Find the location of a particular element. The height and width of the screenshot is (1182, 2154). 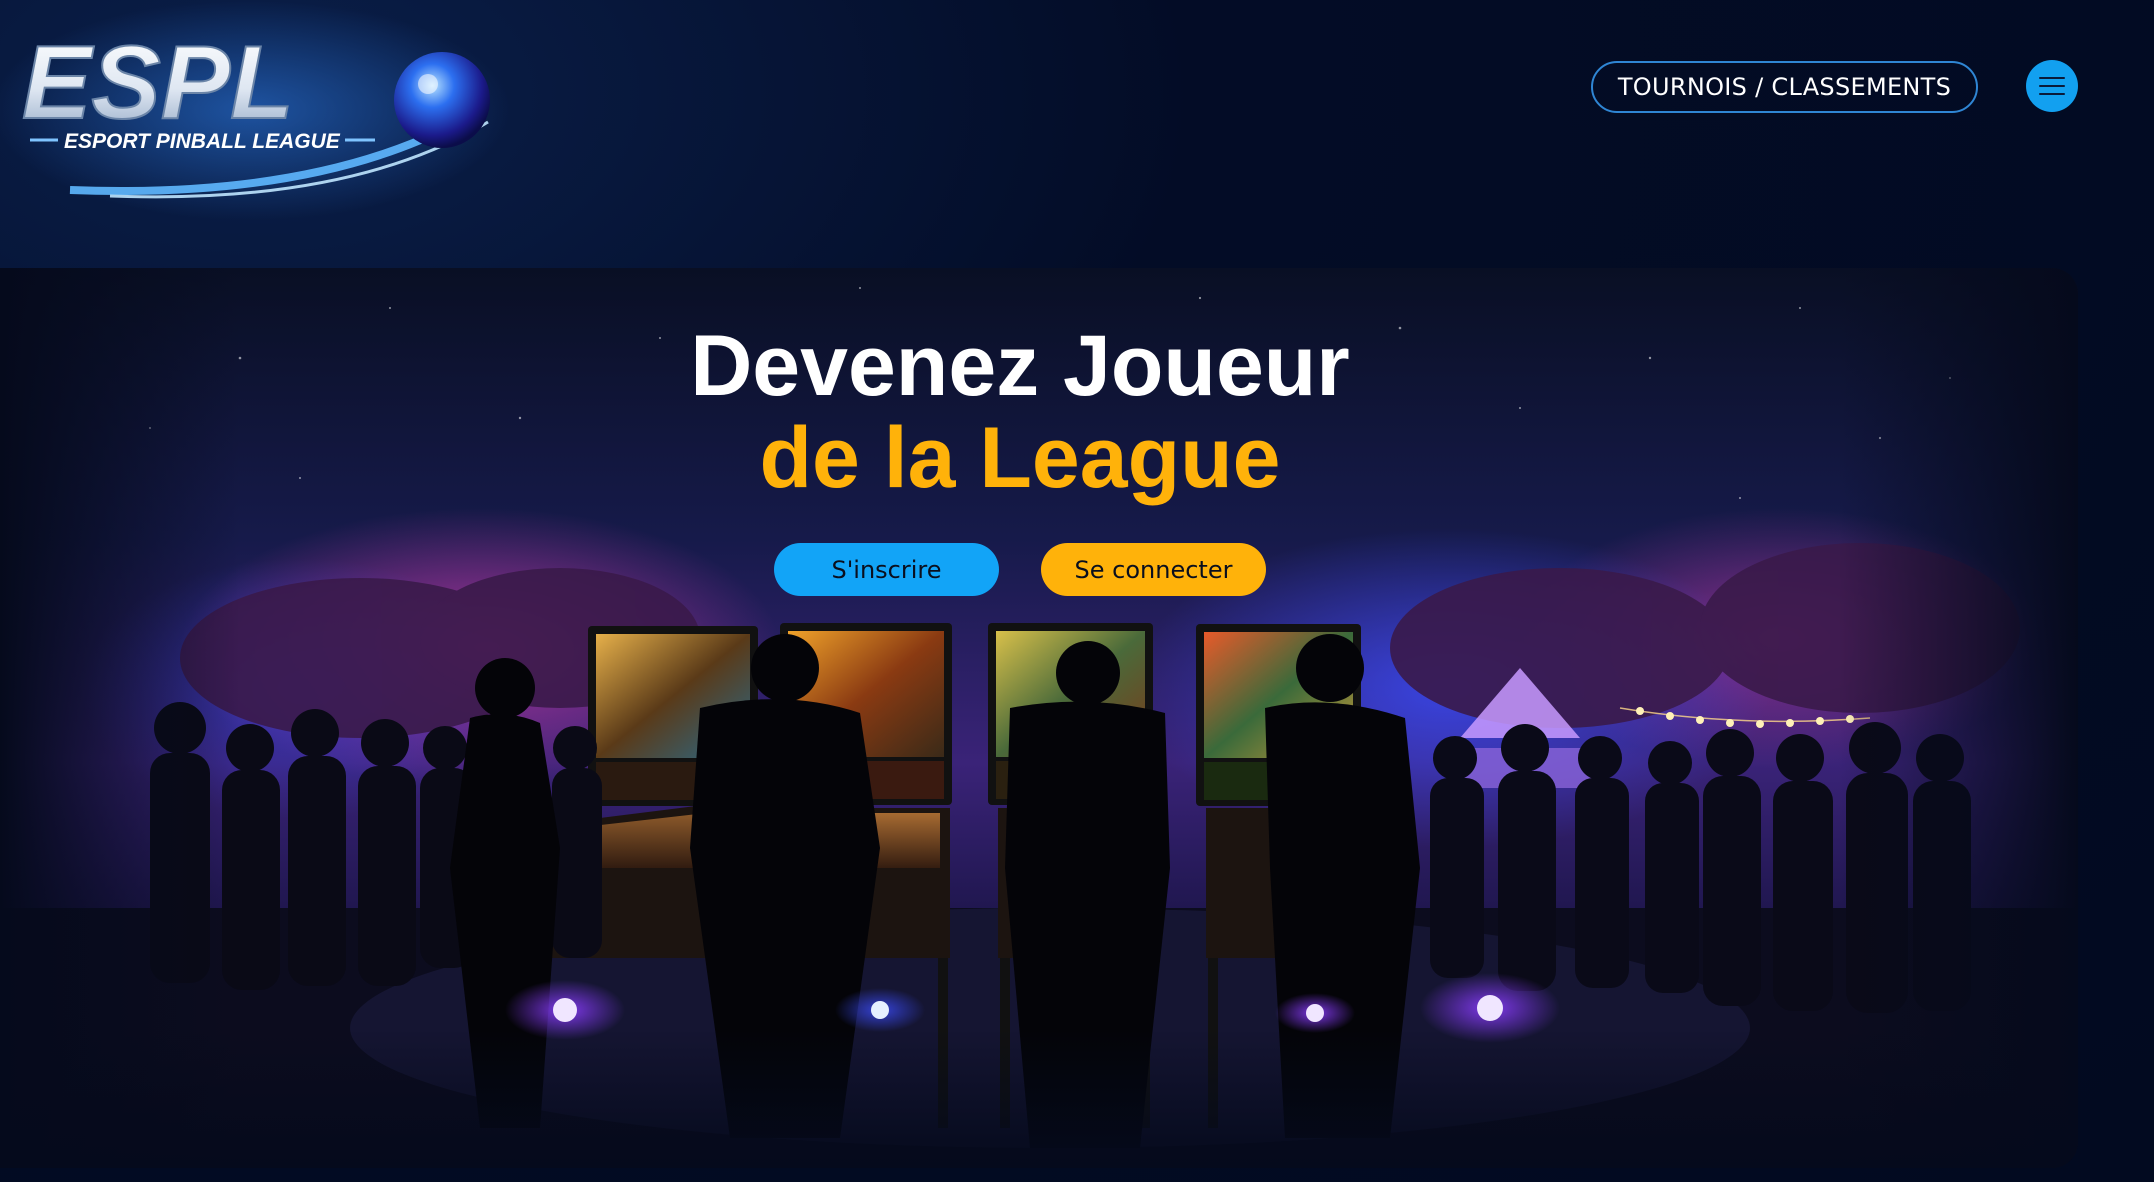

hero-title-line2: de la League is located at coordinates (1020, 458).